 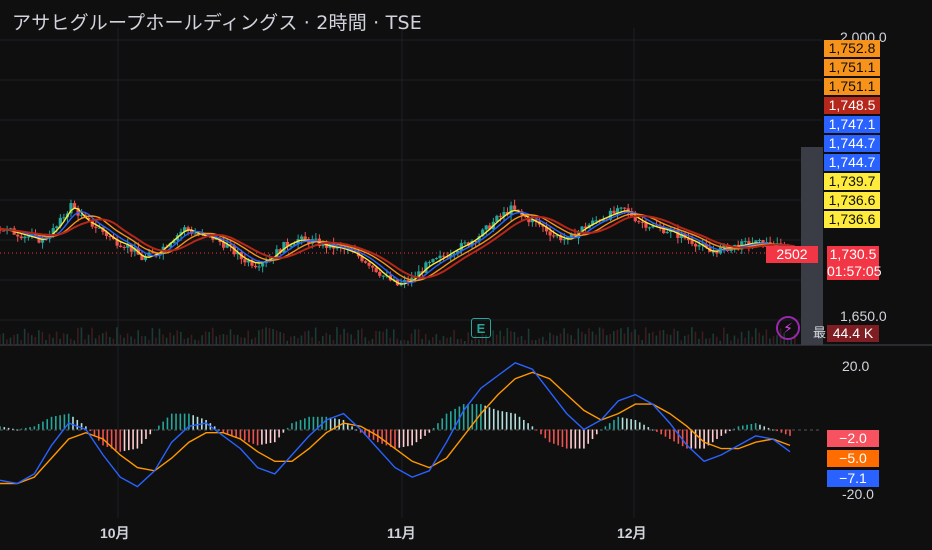 What do you see at coordinates (792, 254) in the screenshot?
I see `symbol-tag: 2502` at bounding box center [792, 254].